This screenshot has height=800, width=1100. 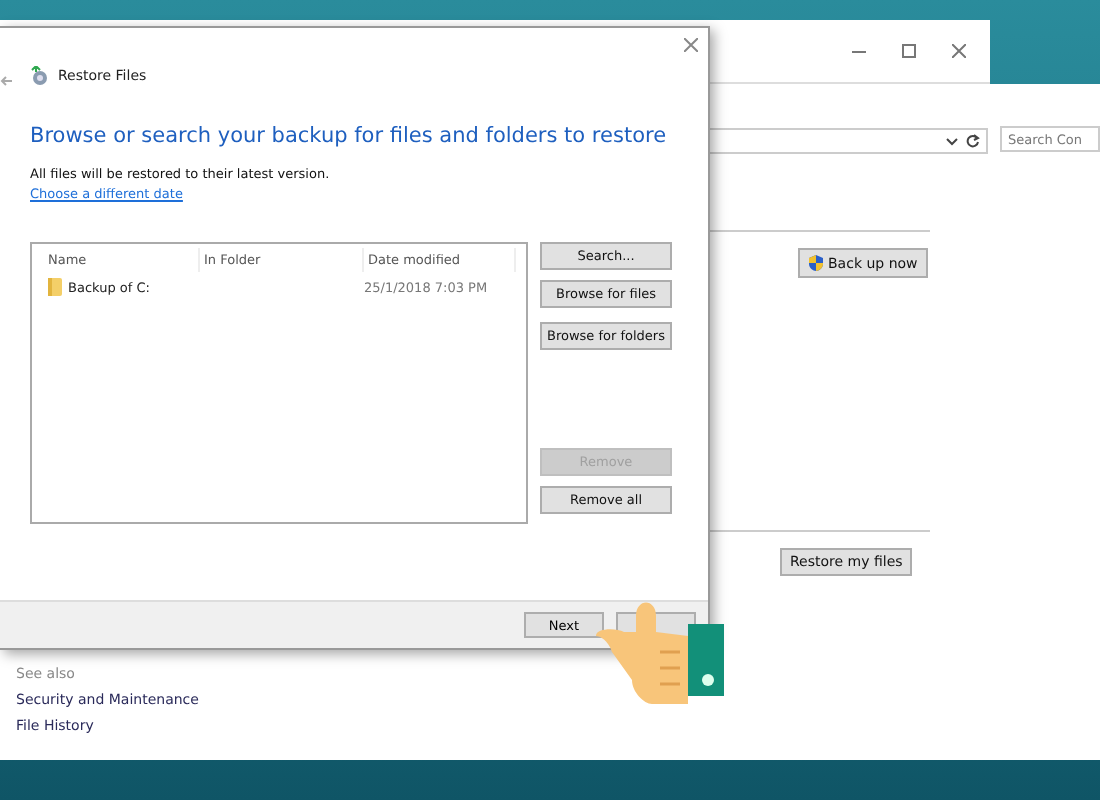 I want to click on shield-icon, so click(x=816, y=263).